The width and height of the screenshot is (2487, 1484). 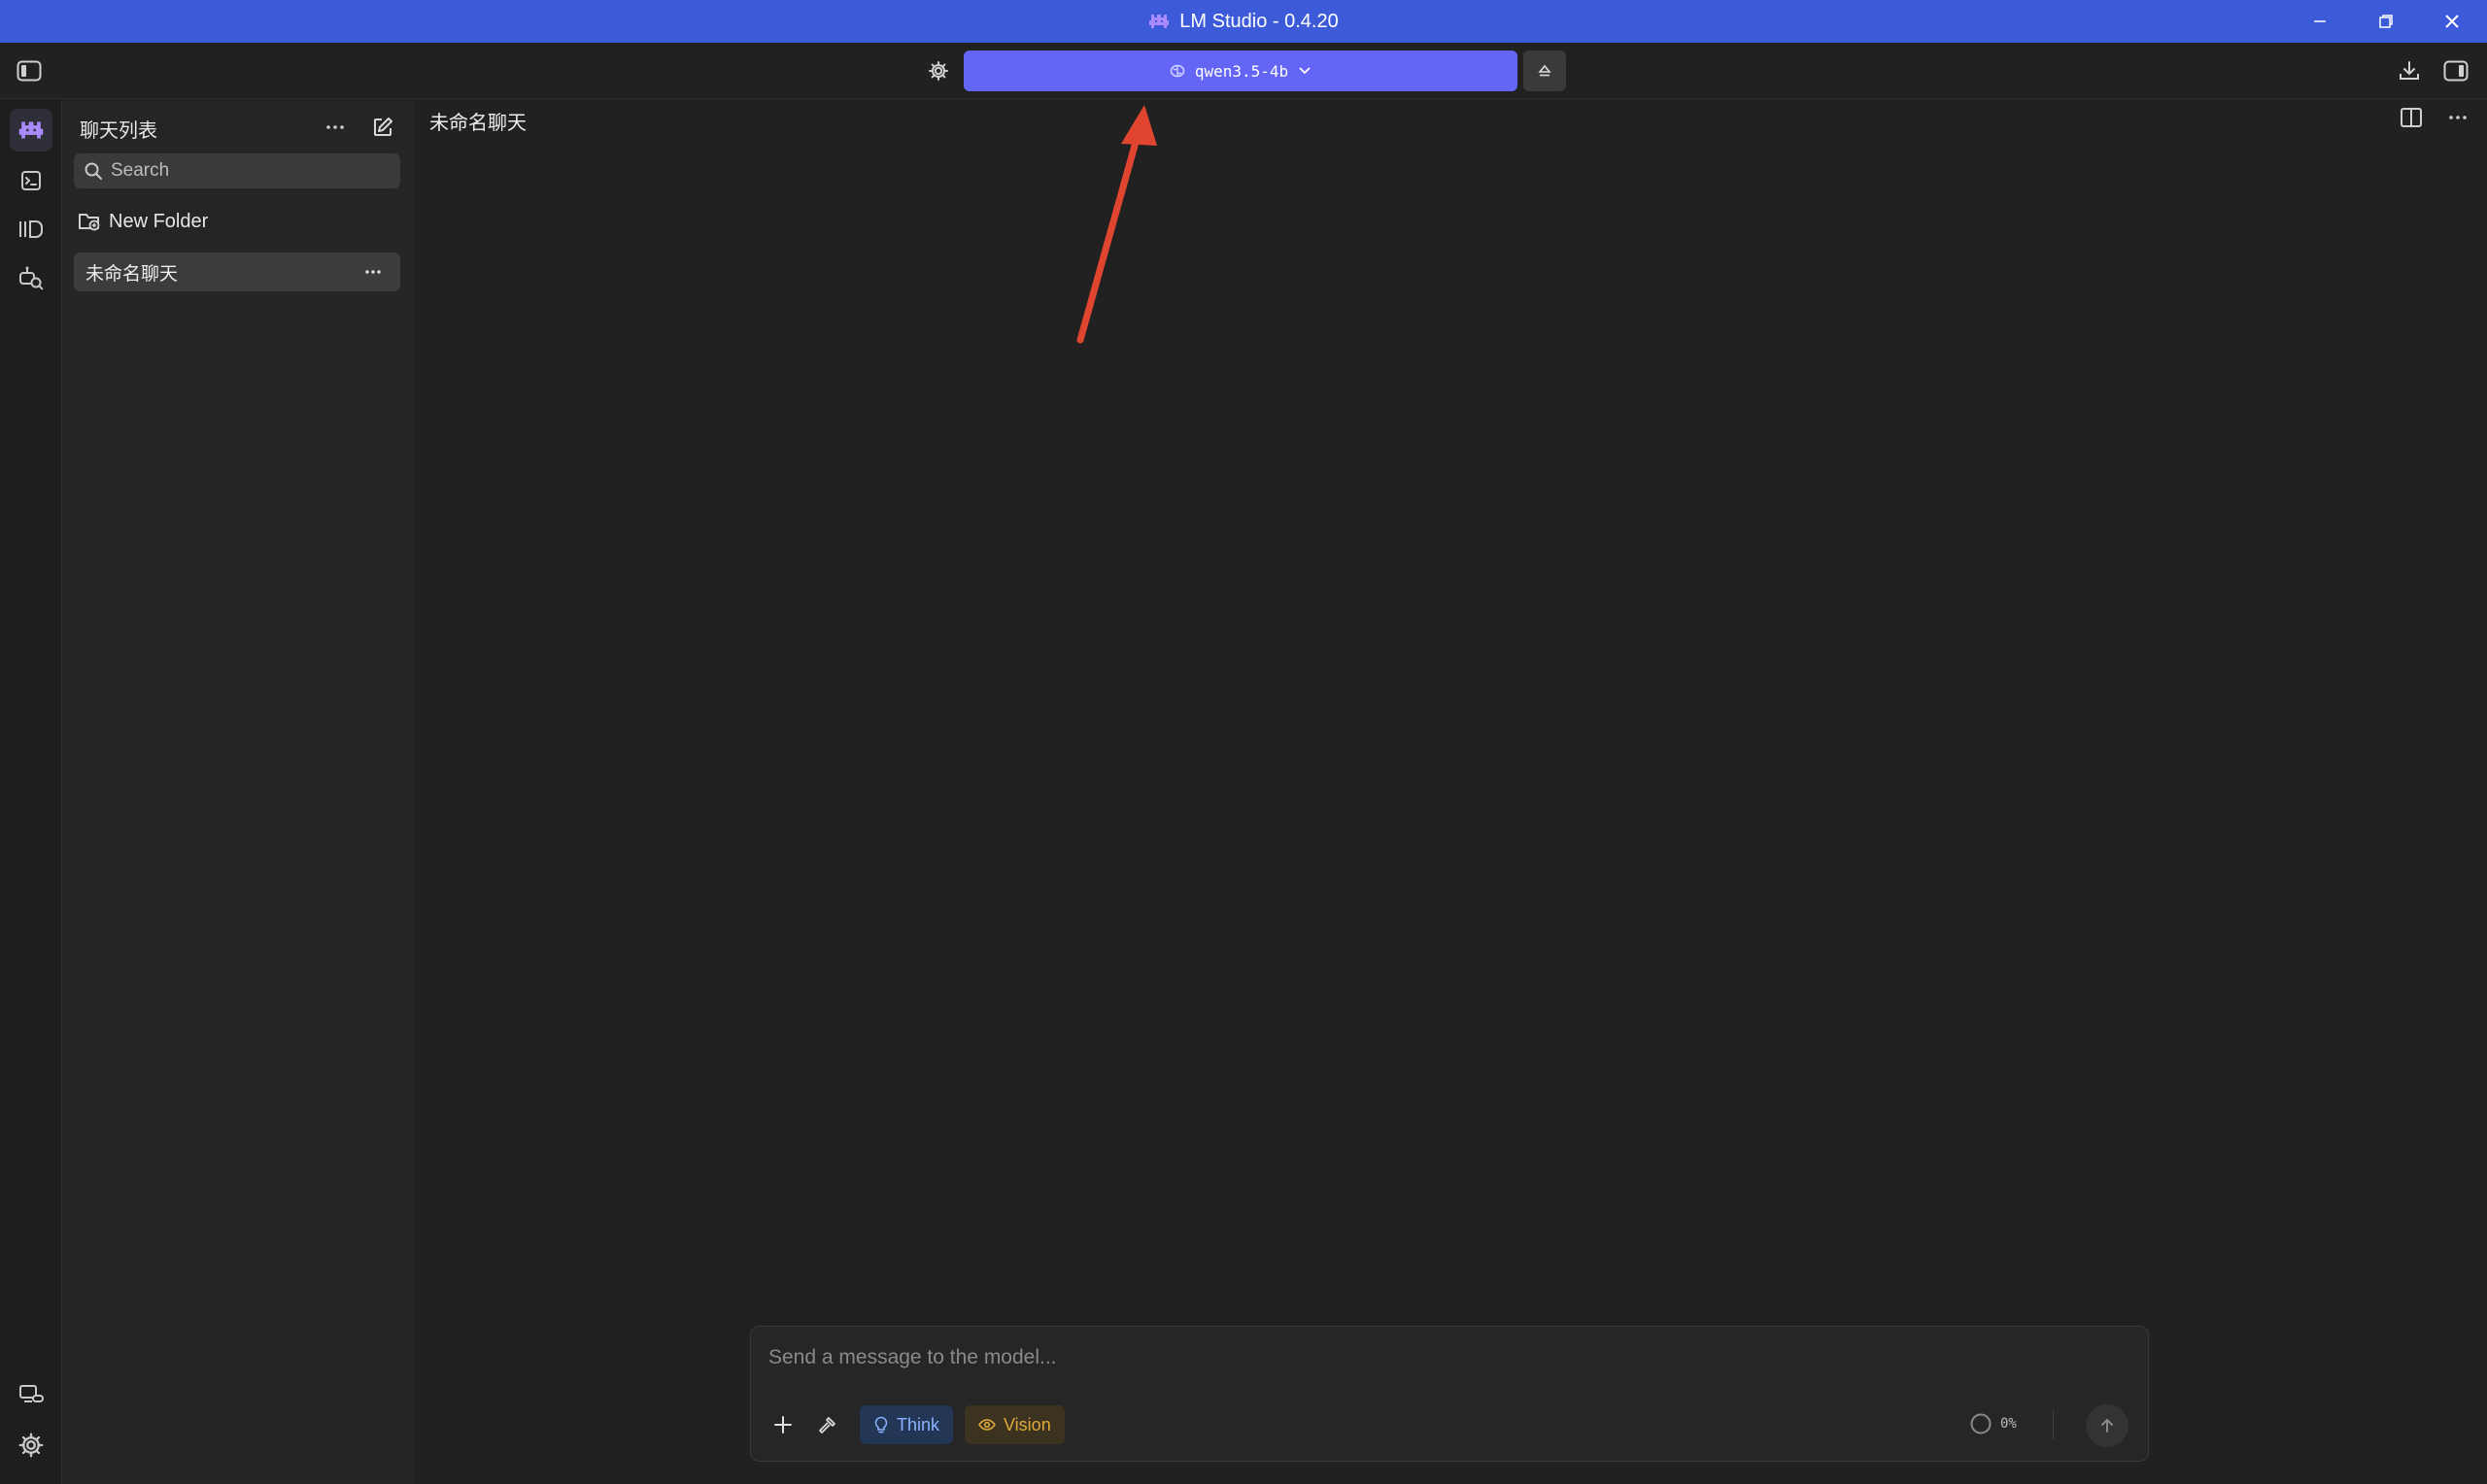 I want to click on hammer-icon, so click(x=827, y=1424).